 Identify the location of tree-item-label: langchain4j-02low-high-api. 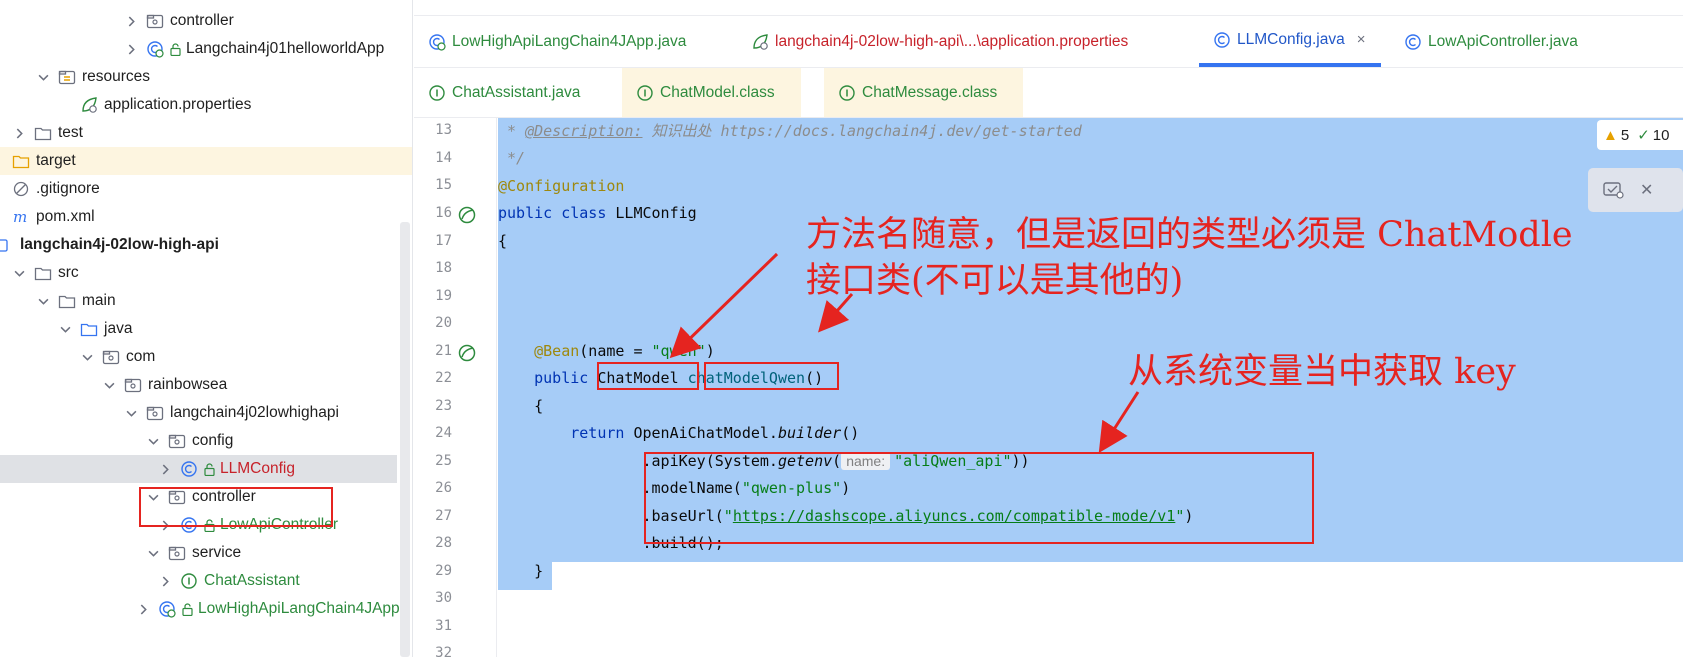
(119, 244).